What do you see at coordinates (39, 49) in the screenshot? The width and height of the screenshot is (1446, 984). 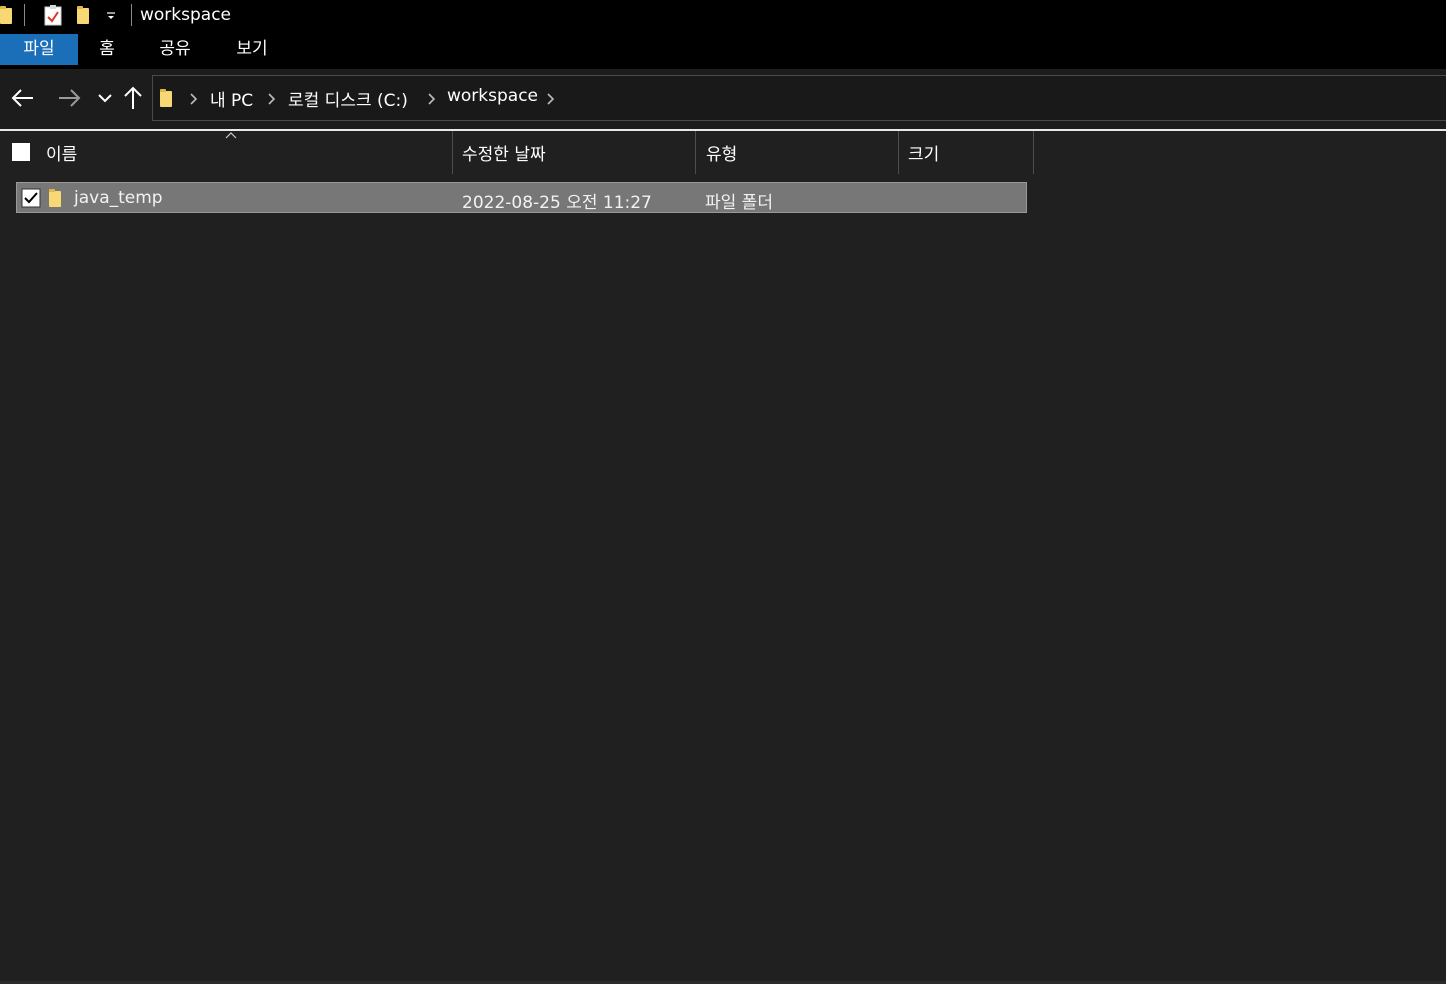 I see `tab-file: 파일` at bounding box center [39, 49].